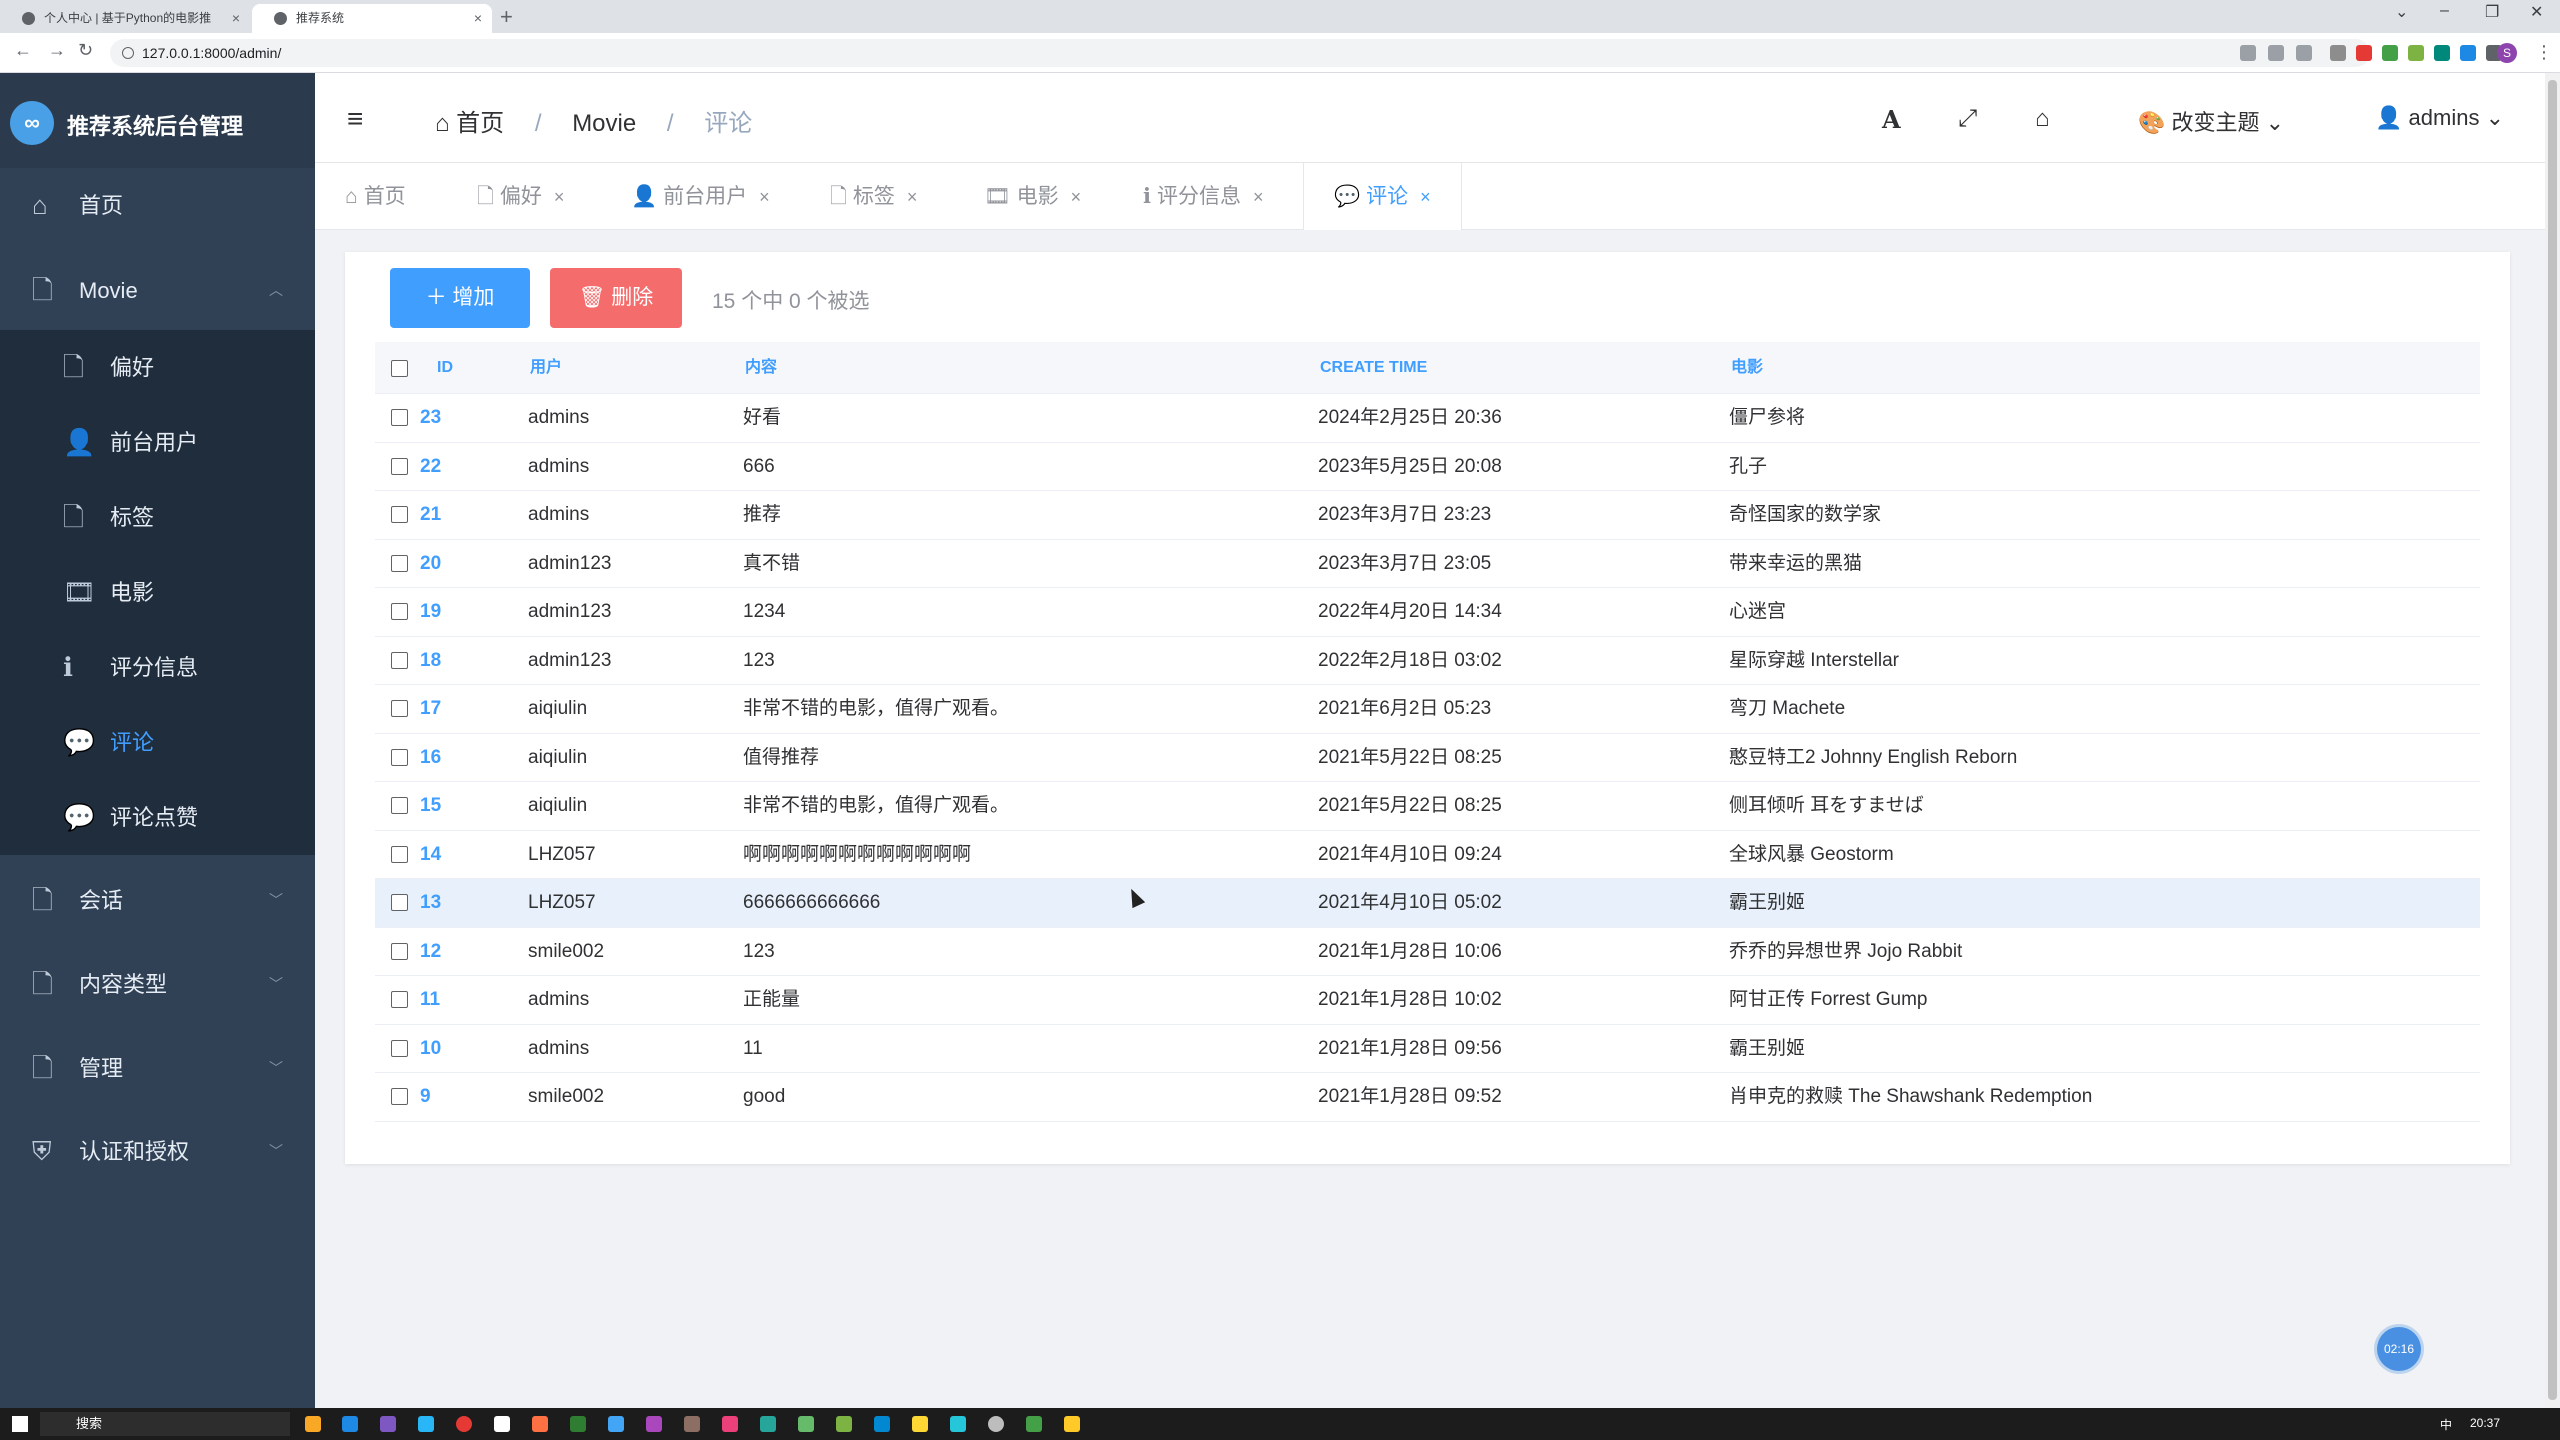  Describe the element at coordinates (430, 1000) in the screenshot. I see `cell-id: 11` at that location.